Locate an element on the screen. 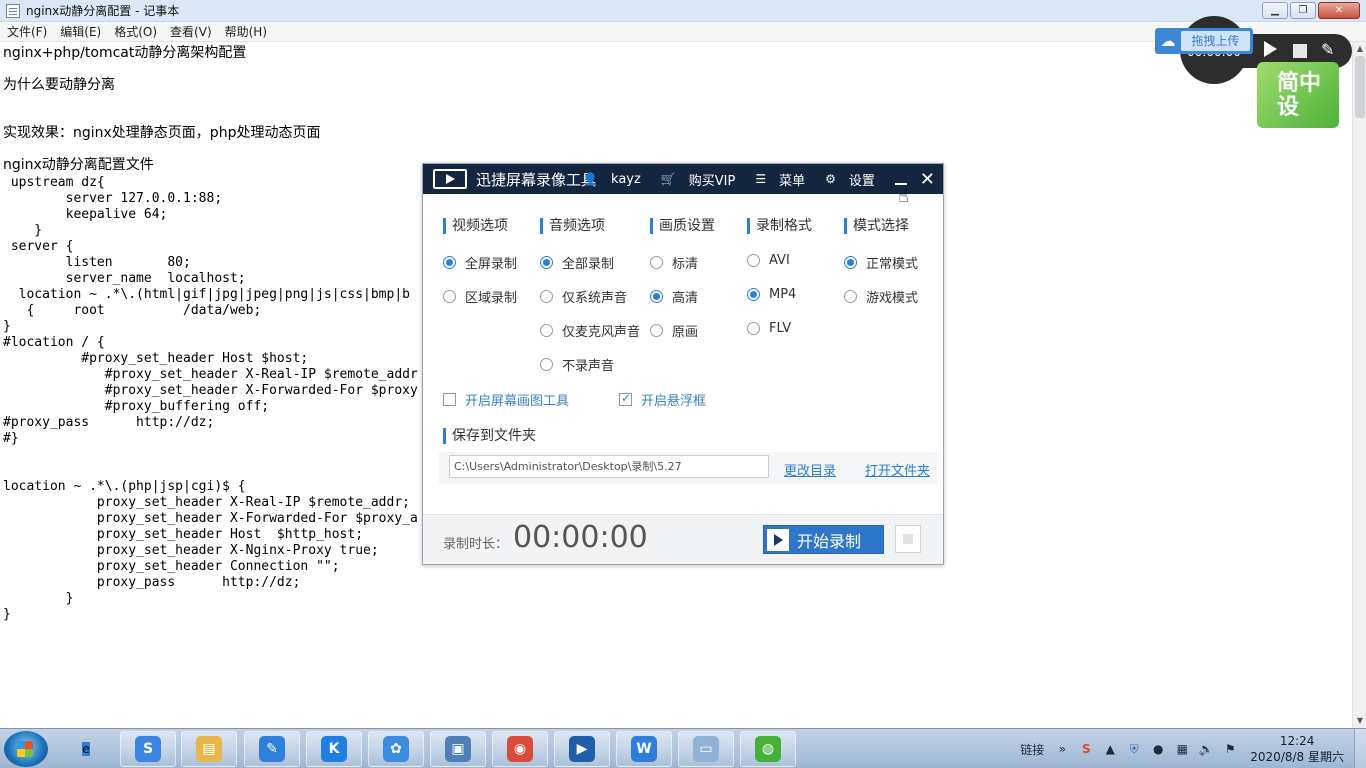  recorder-minimize-icon is located at coordinates (900, 184).